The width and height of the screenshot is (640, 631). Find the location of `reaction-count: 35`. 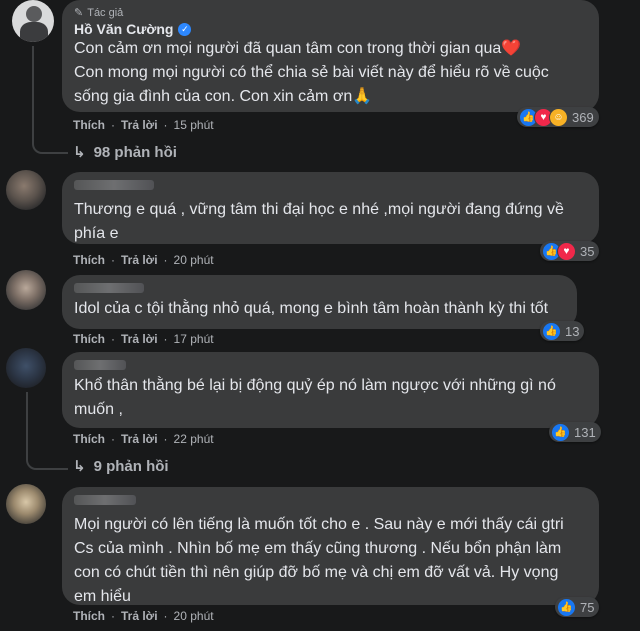

reaction-count: 35 is located at coordinates (587, 251).